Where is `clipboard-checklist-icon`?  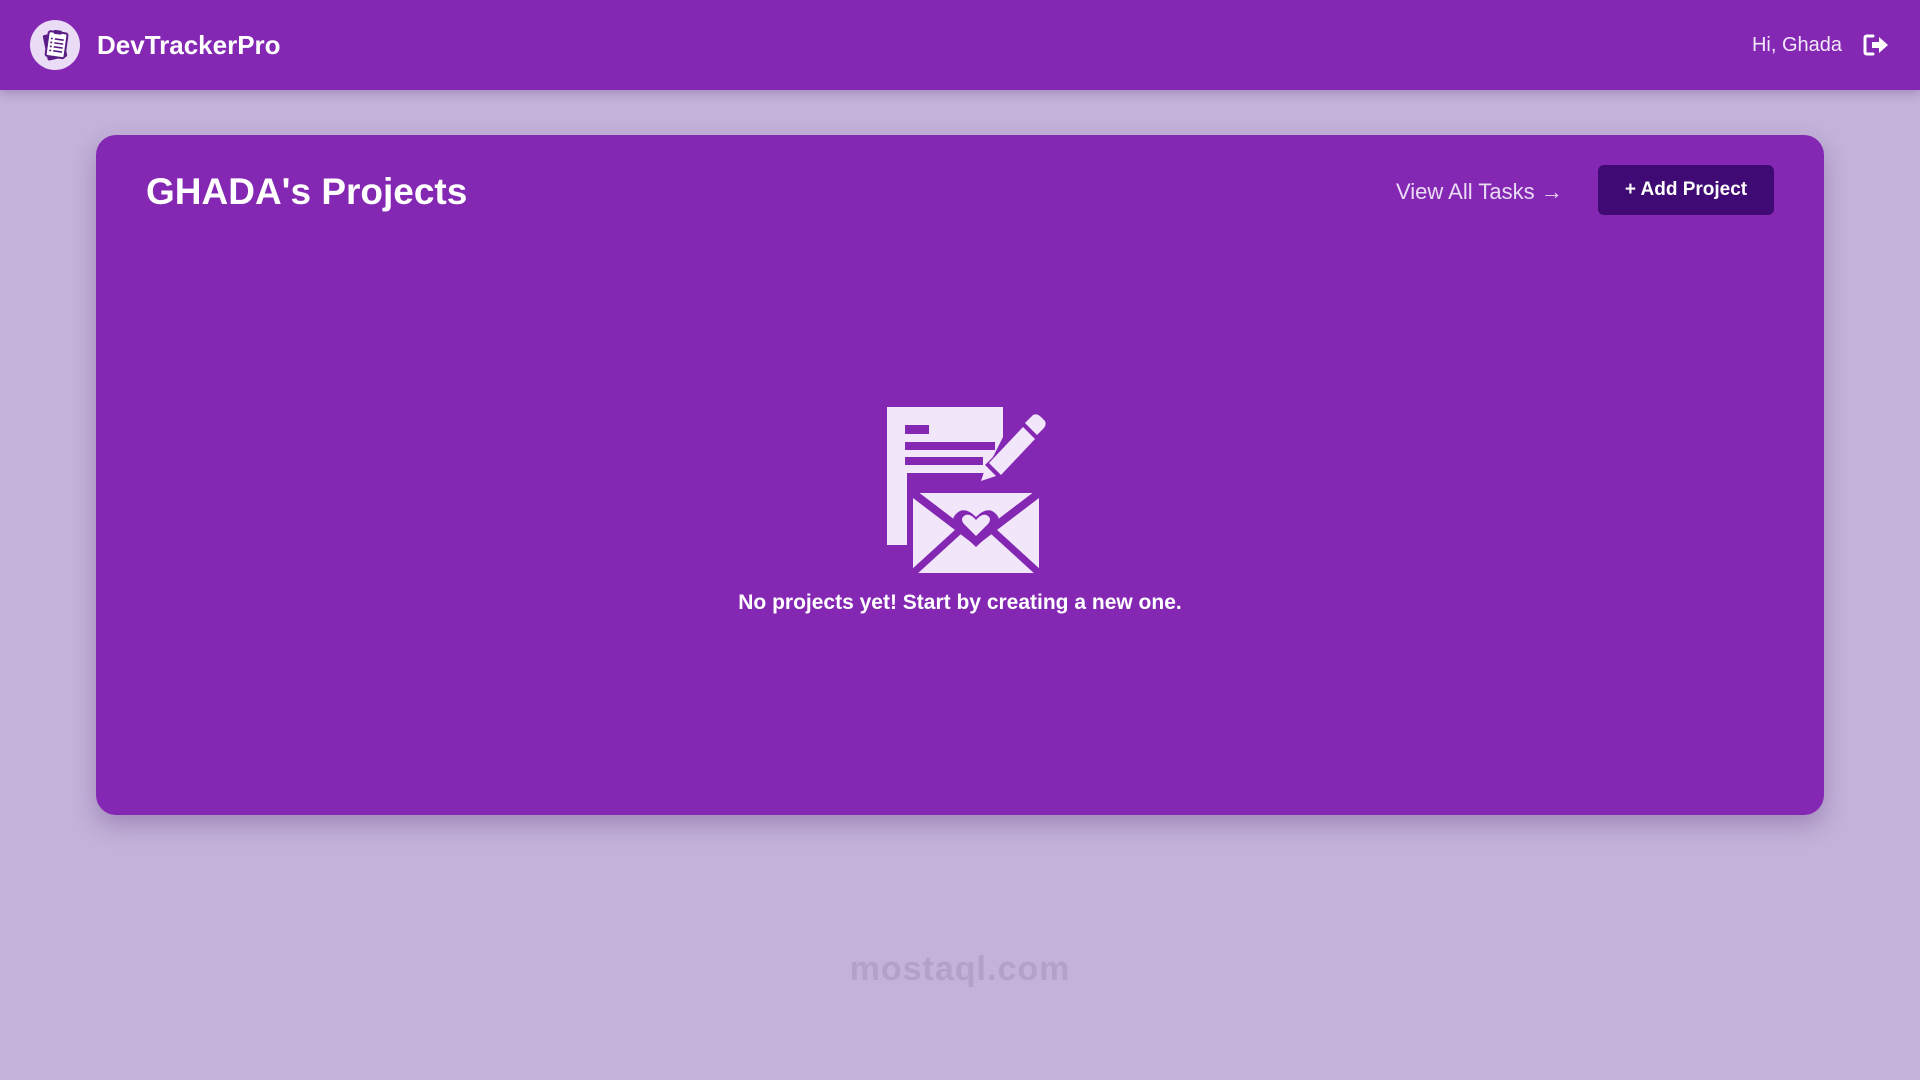
clipboard-checklist-icon is located at coordinates (55, 45).